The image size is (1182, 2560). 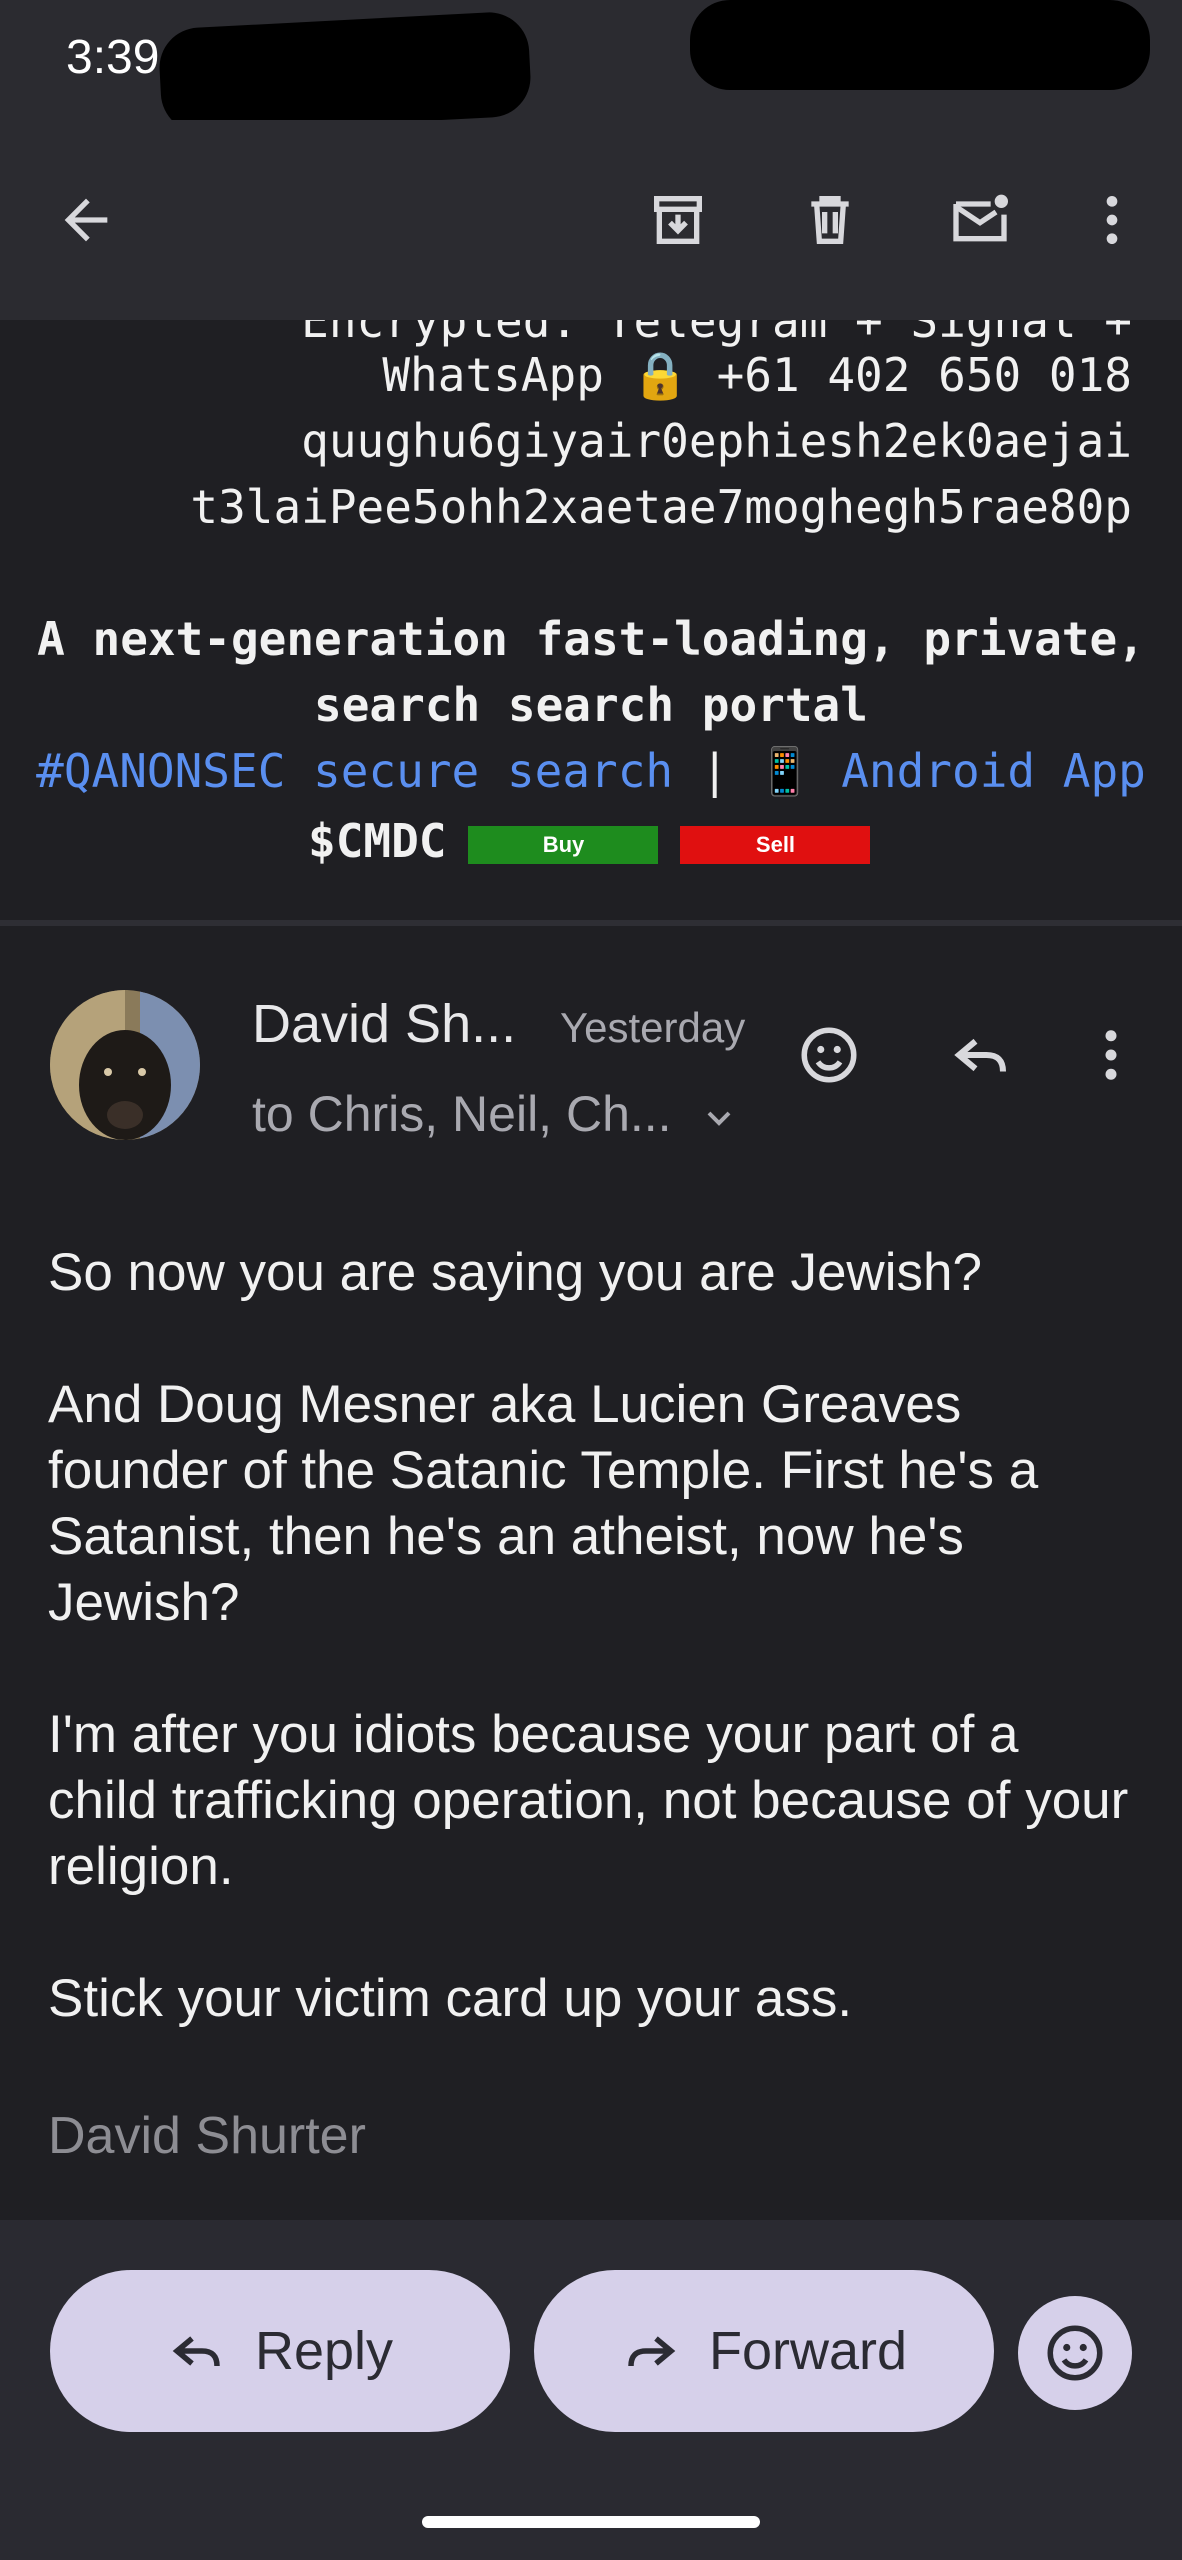 I want to click on phone-emoji-icon: 📱, so click(x=785, y=771).